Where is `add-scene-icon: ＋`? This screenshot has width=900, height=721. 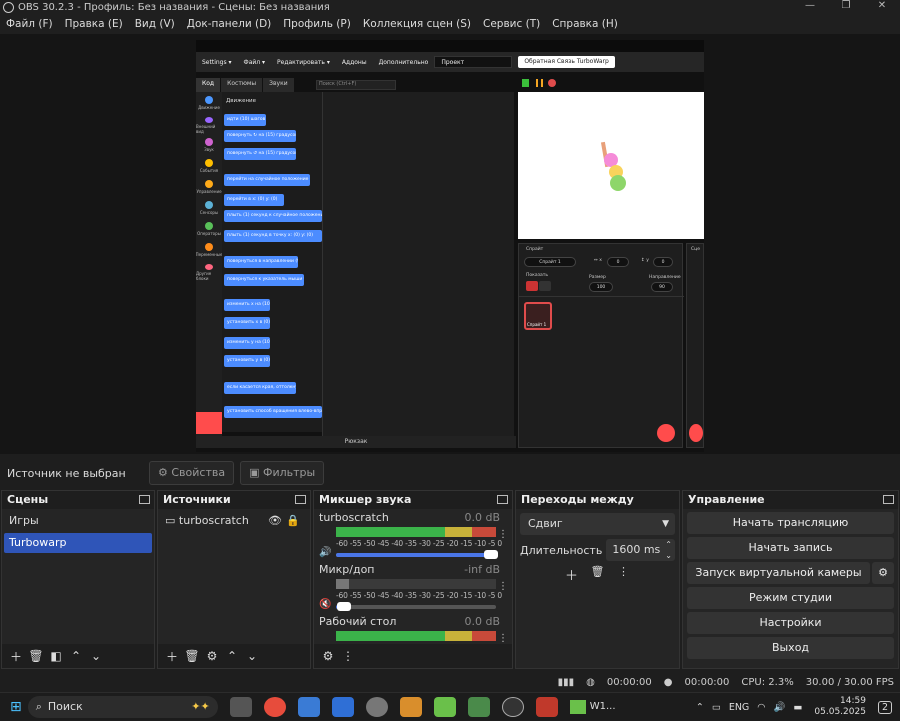
add-scene-icon: ＋ is located at coordinates (16, 656).